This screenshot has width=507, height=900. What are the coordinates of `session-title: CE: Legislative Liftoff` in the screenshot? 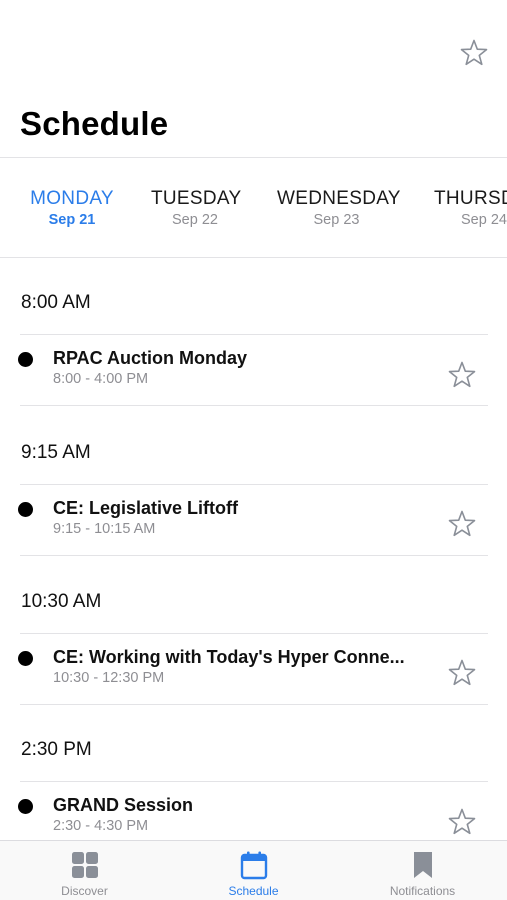 It's located at (146, 508).